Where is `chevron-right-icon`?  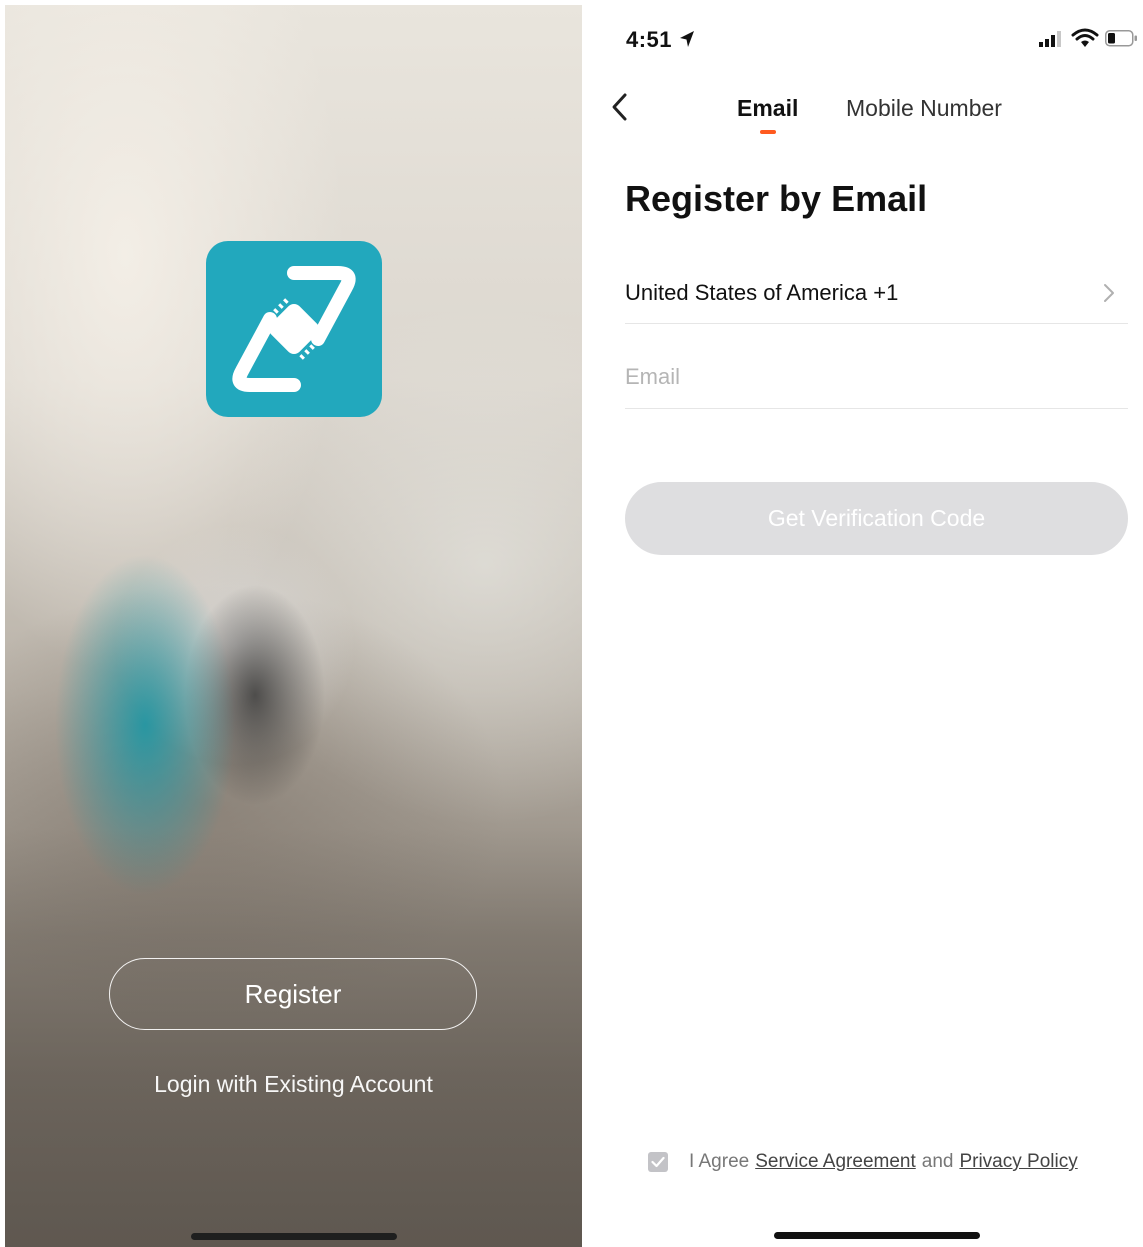
chevron-right-icon is located at coordinates (1109, 293).